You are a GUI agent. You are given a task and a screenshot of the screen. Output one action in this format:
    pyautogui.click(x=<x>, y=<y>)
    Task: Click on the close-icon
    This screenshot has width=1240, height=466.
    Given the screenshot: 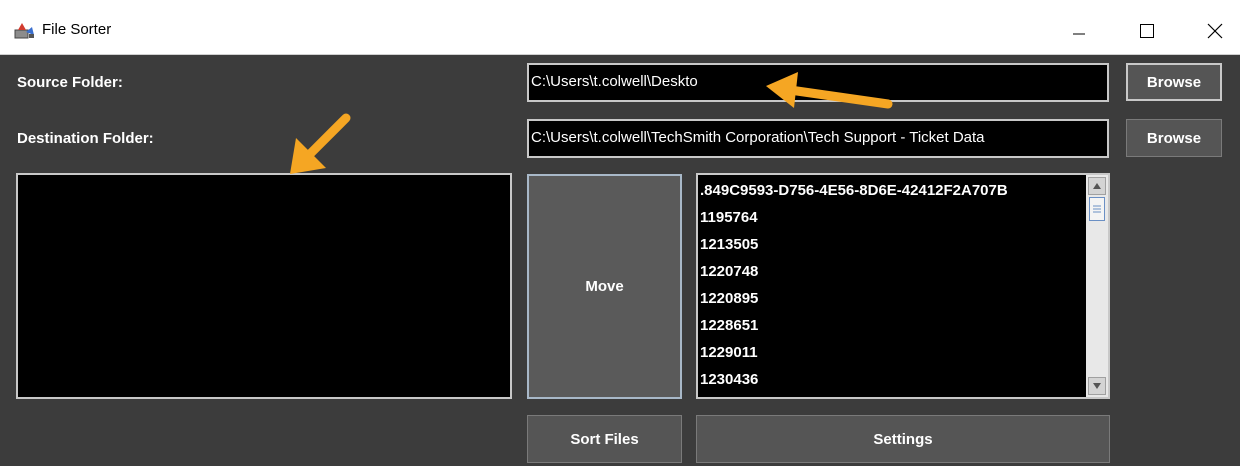 What is the action you would take?
    pyautogui.click(x=1215, y=31)
    